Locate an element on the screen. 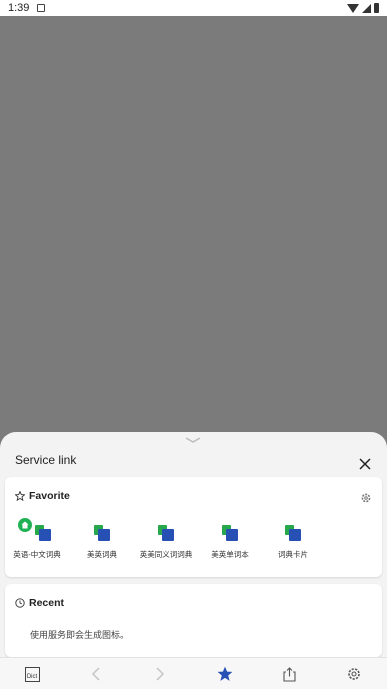 The image size is (387, 689). chevron-down-icon is located at coordinates (193, 440).